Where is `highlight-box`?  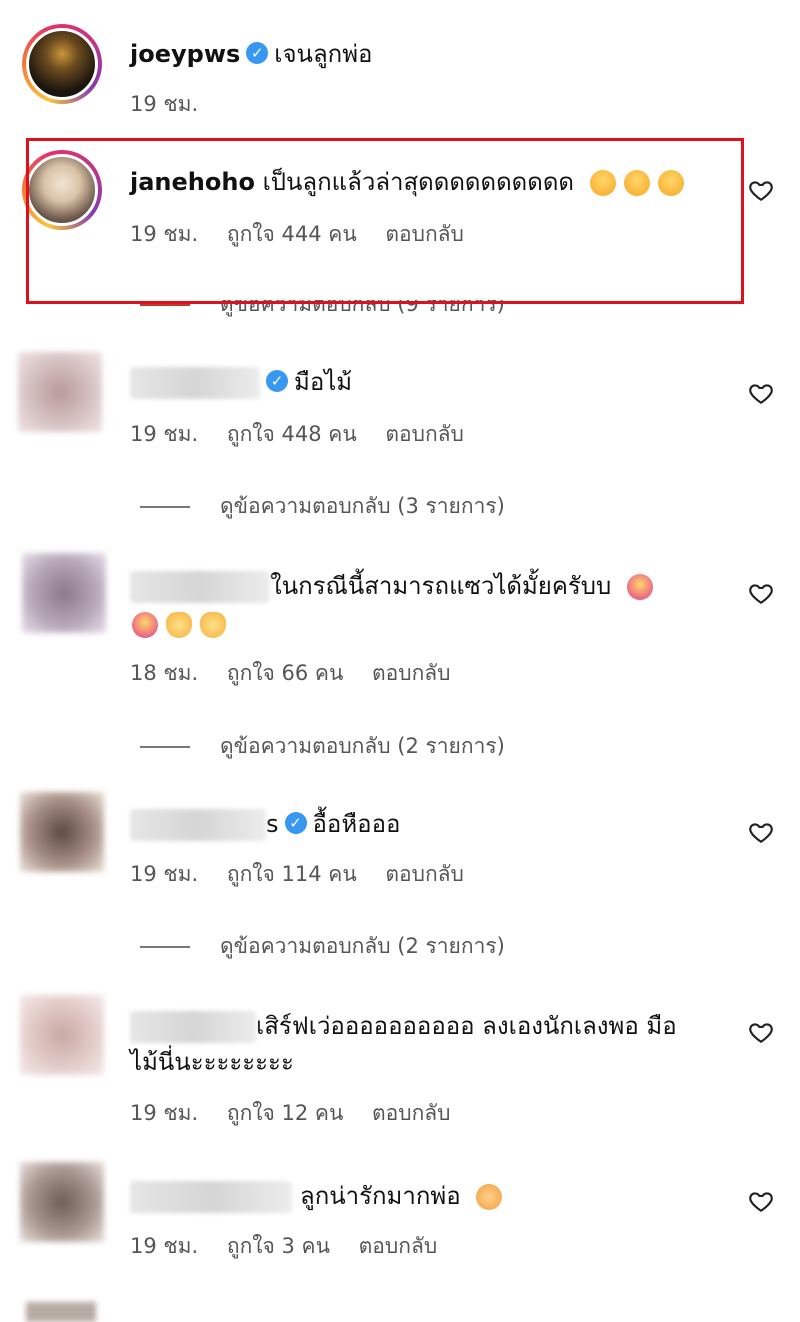 highlight-box is located at coordinates (385, 221).